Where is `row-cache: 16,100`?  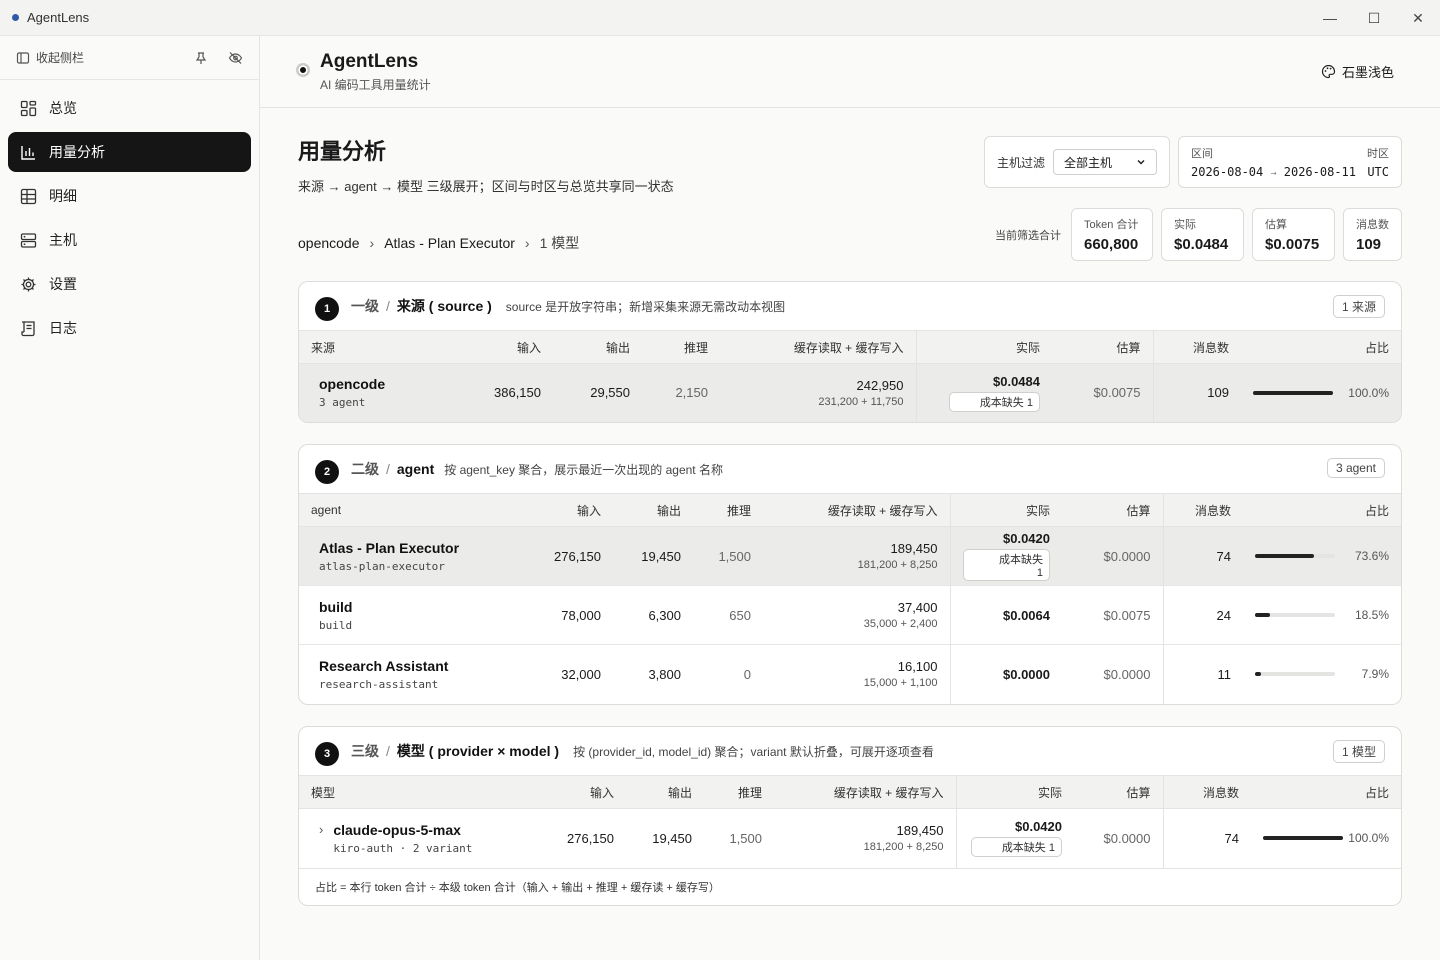 row-cache: 16,100 is located at coordinates (917, 667).